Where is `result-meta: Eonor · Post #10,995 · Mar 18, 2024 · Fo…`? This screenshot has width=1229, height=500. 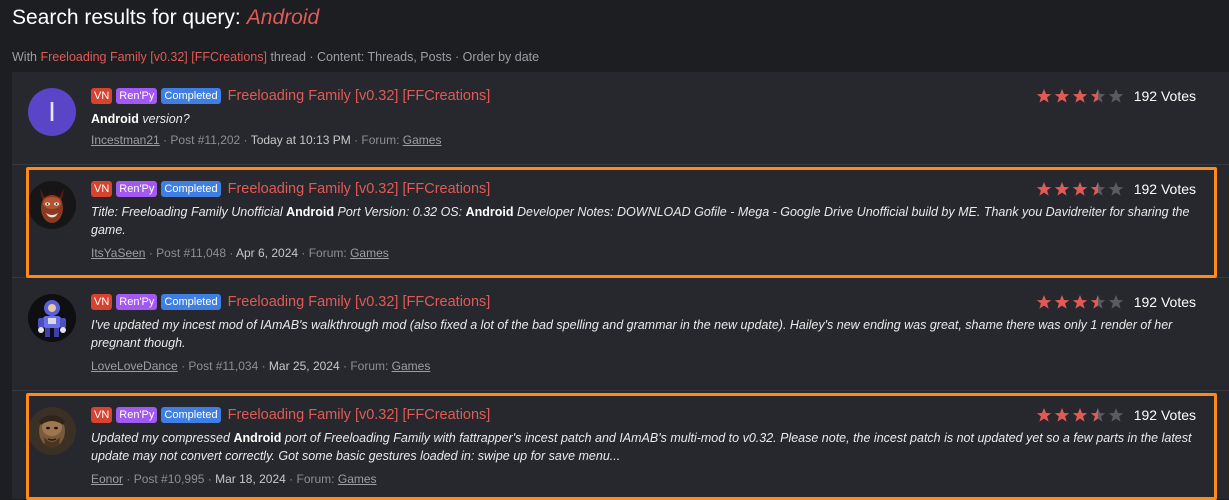
result-meta: Eonor · Post #10,995 · Mar 18, 2024 · Fo… is located at coordinates (234, 479).